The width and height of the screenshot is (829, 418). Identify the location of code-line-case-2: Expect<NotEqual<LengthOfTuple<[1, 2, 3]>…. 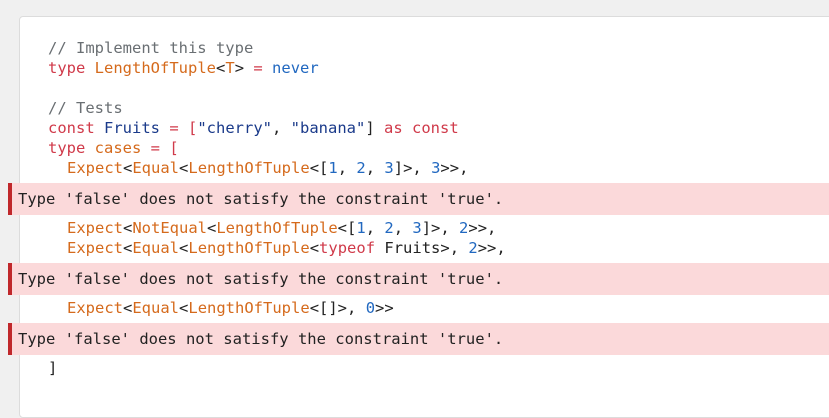
(281, 228).